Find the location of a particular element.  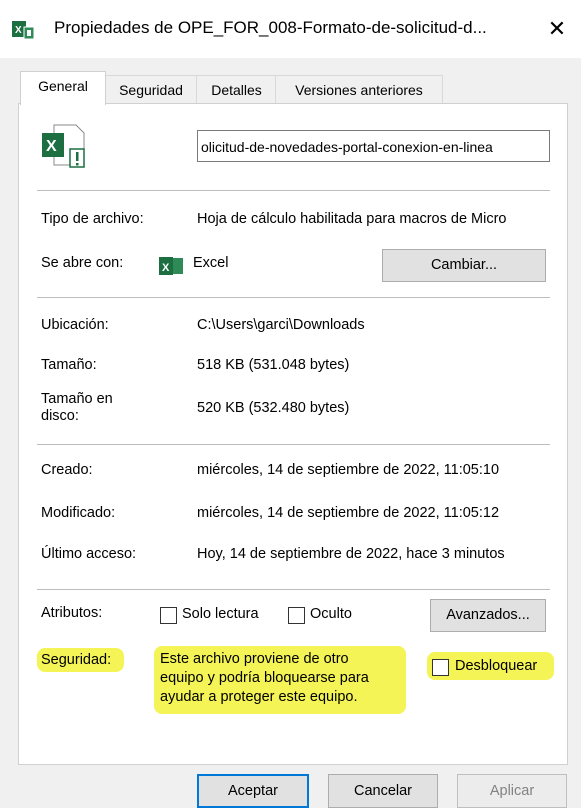

opens-with-app: Excel is located at coordinates (211, 263).